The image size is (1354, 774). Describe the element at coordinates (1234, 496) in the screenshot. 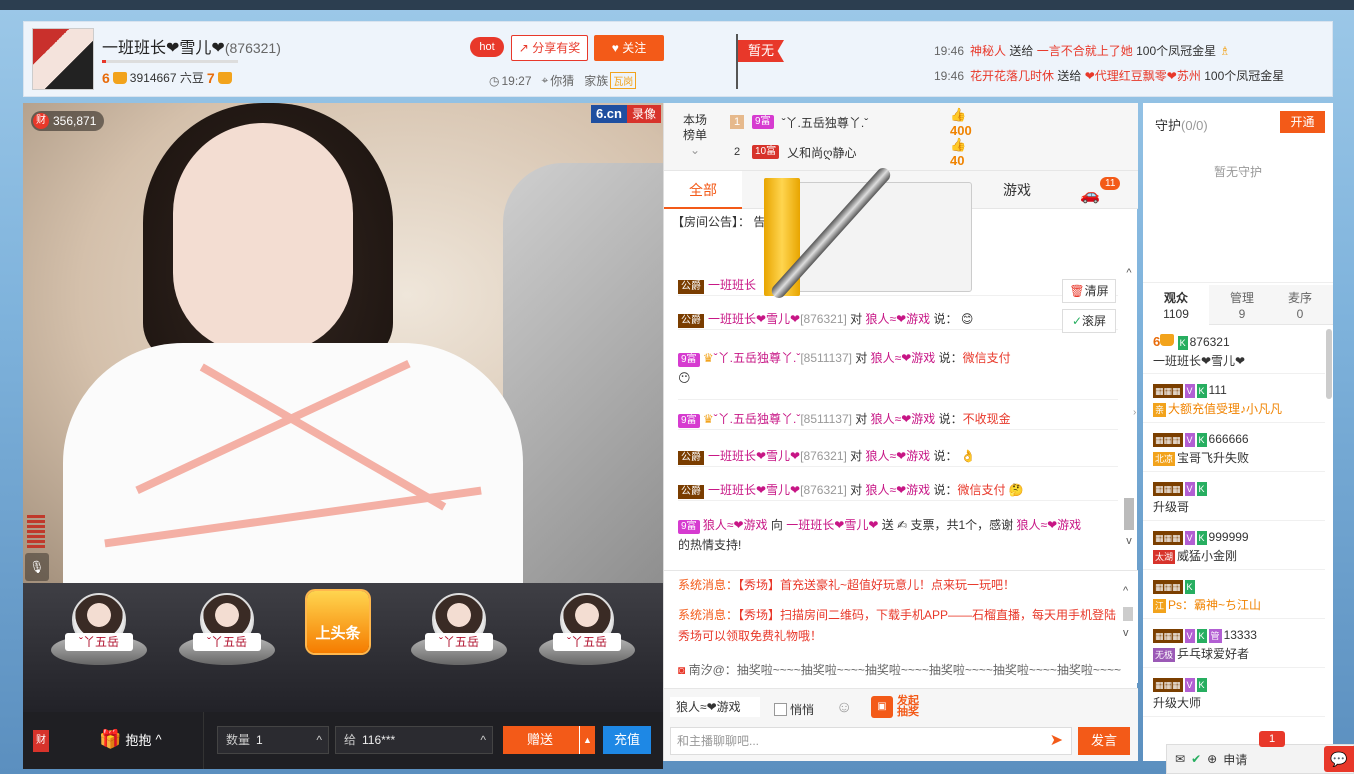

I see `audience-row: ▦▦▦ V K 升级哥` at that location.